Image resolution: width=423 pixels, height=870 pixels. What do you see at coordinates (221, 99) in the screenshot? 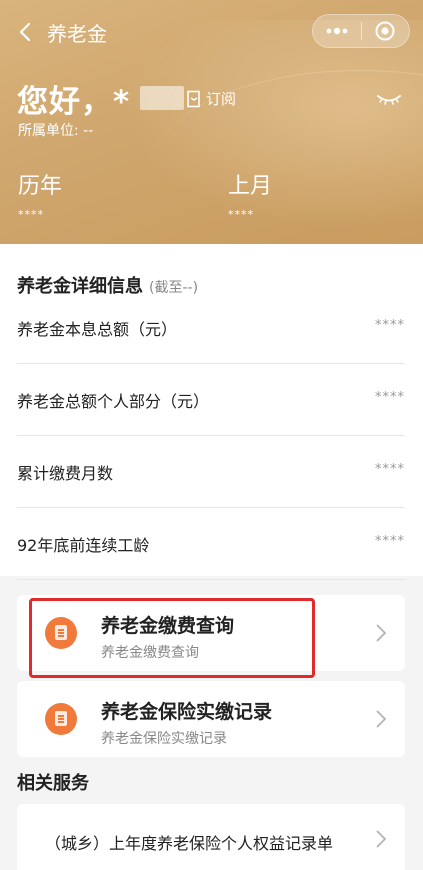
I see `subscribe-label: 订阅` at bounding box center [221, 99].